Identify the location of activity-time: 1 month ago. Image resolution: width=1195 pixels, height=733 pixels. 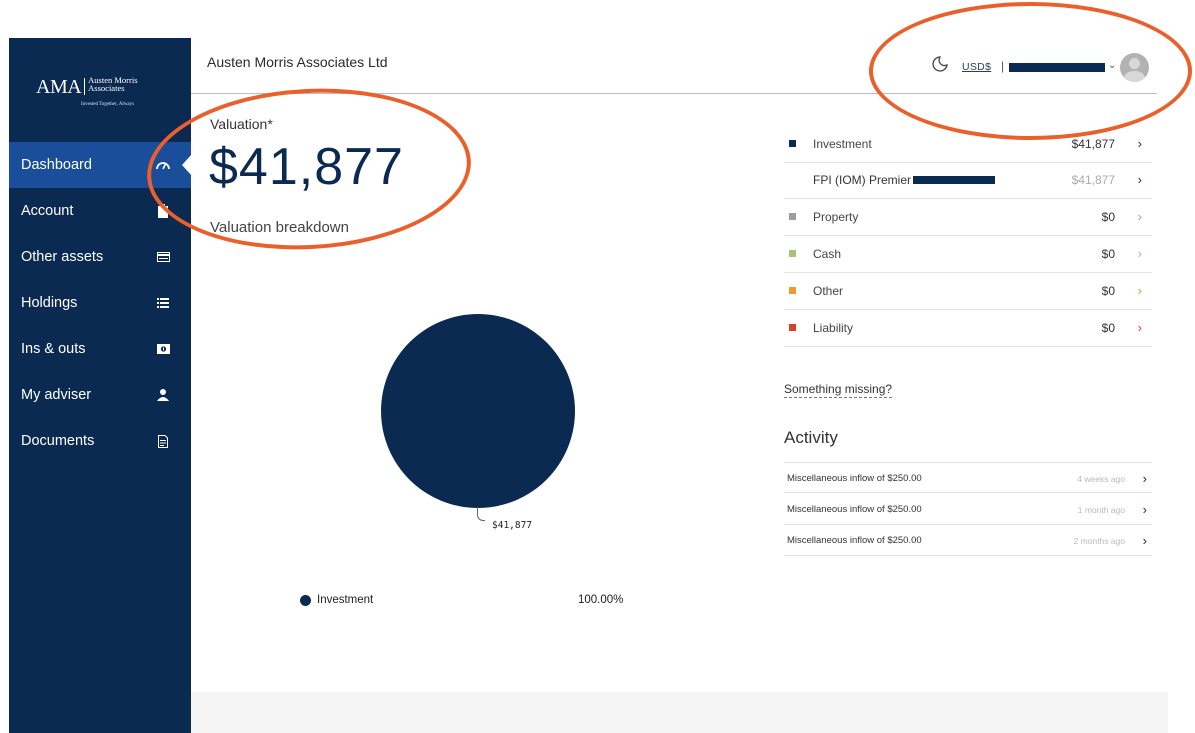
(1101, 510).